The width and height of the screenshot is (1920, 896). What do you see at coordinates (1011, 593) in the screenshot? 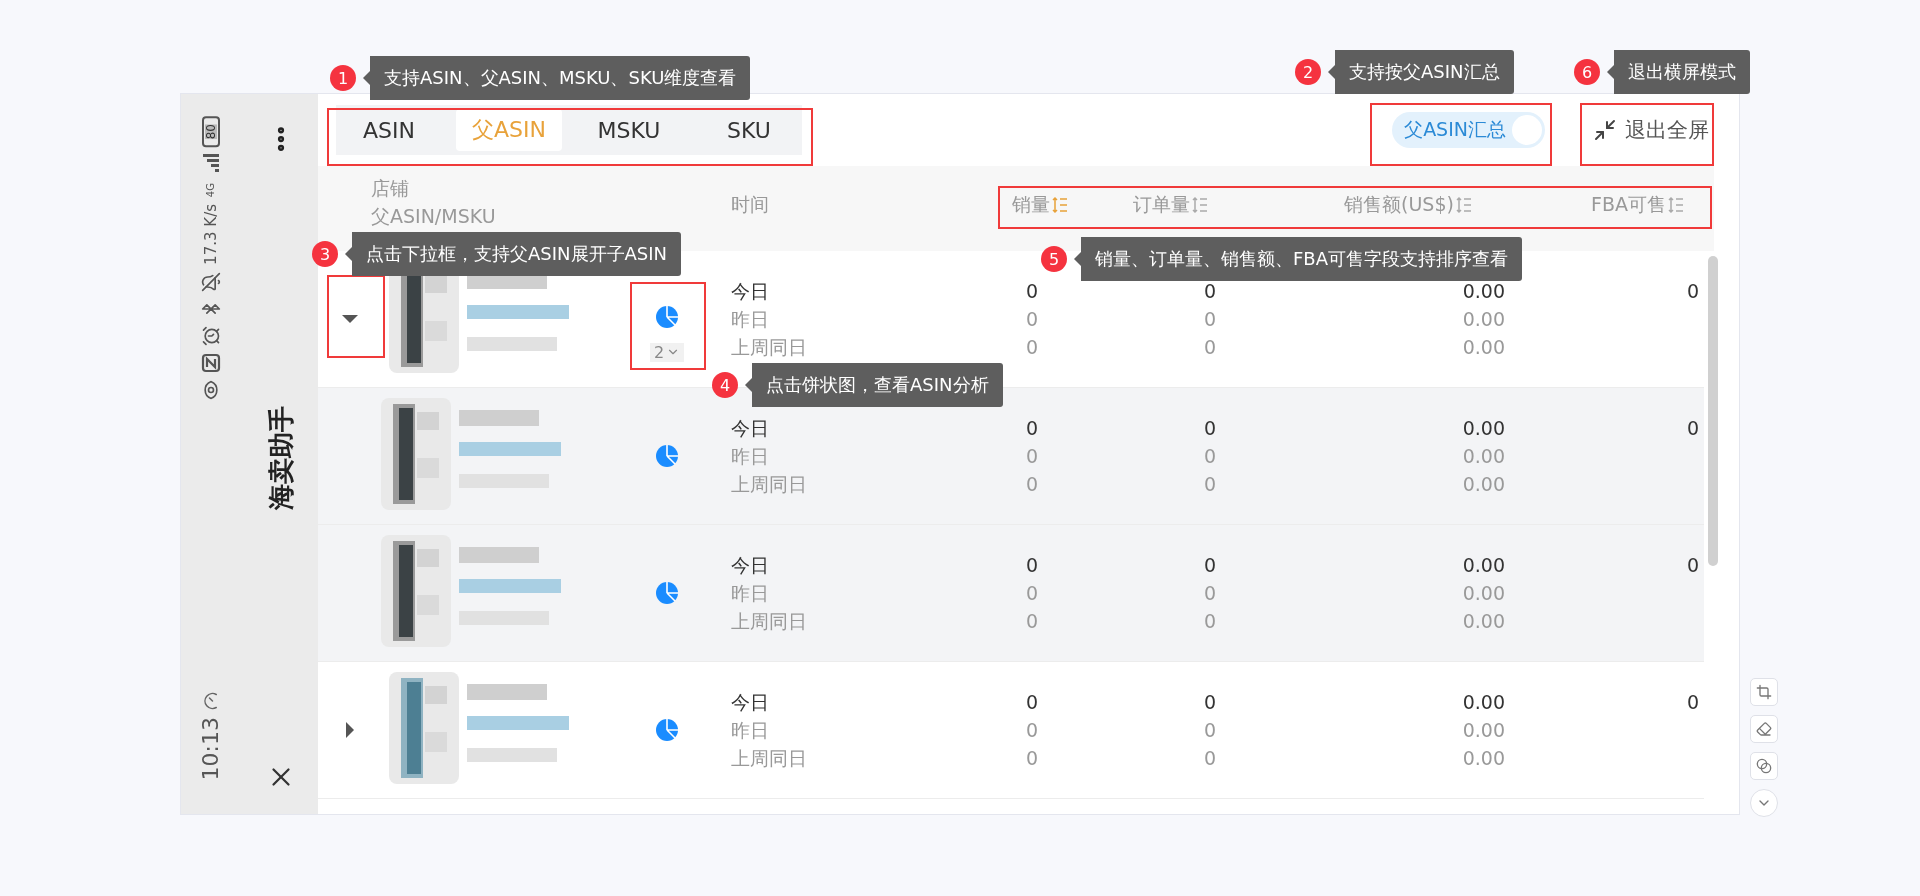
I see `table-row: 今日 昨日 上周同日 0 0 0 0 0 0 0.00 0.00 0.00 0` at bounding box center [1011, 593].